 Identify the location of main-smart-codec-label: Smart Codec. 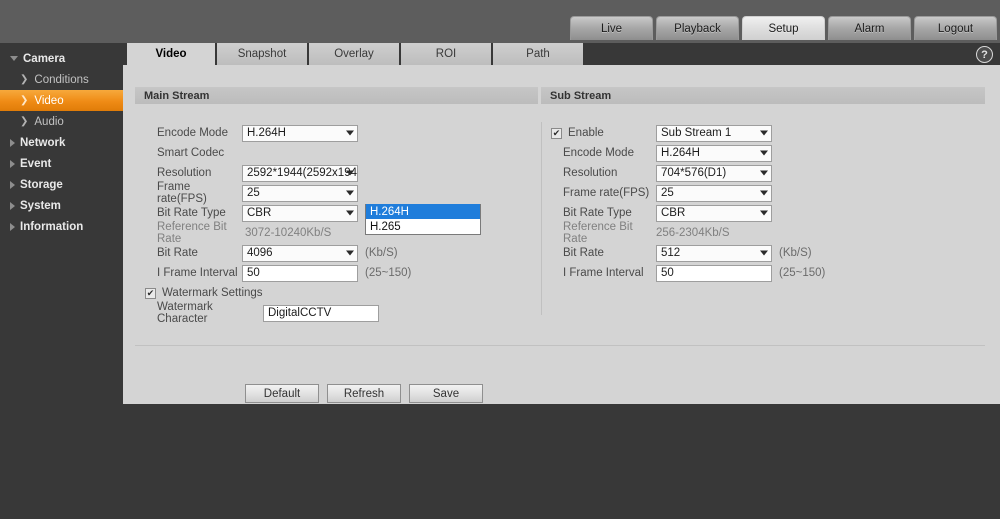
(191, 153).